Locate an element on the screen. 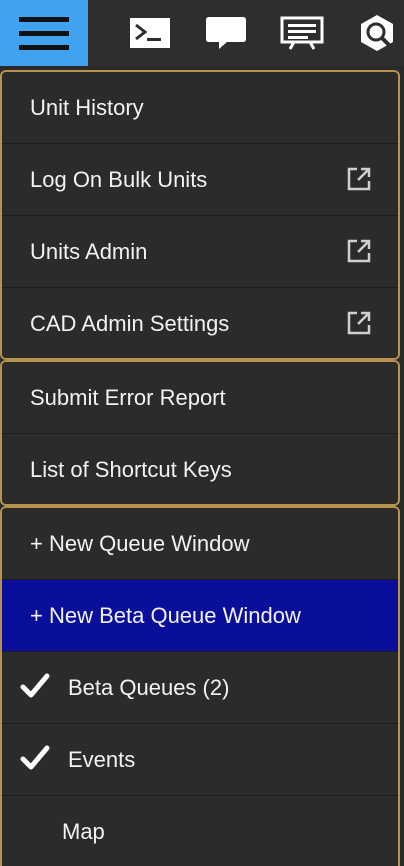 This screenshot has width=404, height=866. menu-item-cad-admin-settings: CAD Admin Settings is located at coordinates (200, 323).